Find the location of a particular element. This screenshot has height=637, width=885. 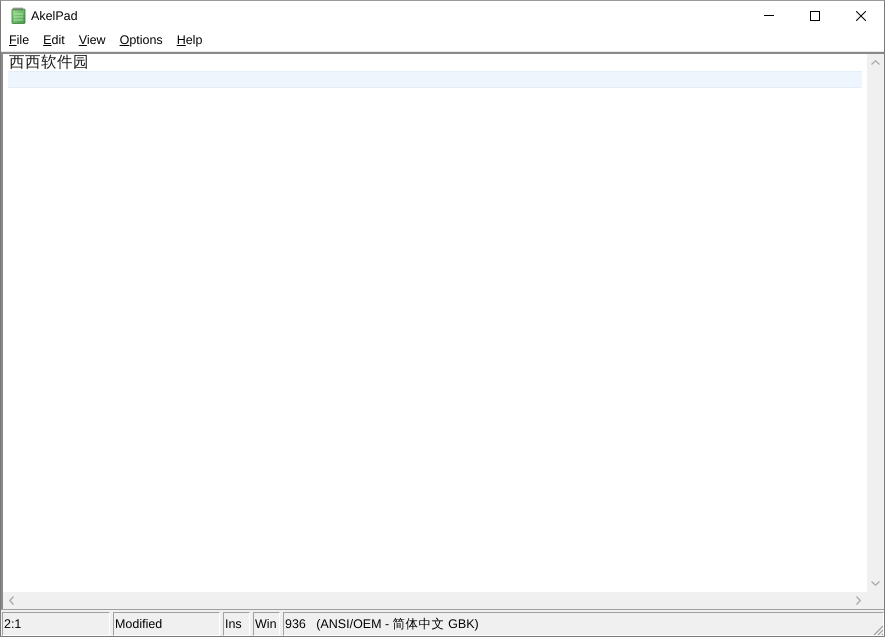

chevron-left-icon is located at coordinates (11, 600).